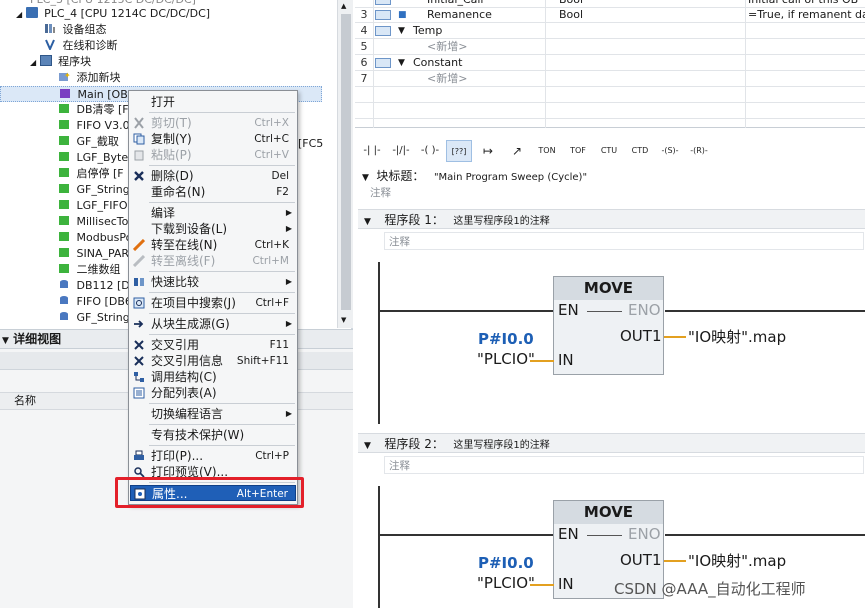  I want to click on close-branch-button: ↗, so click(517, 151).